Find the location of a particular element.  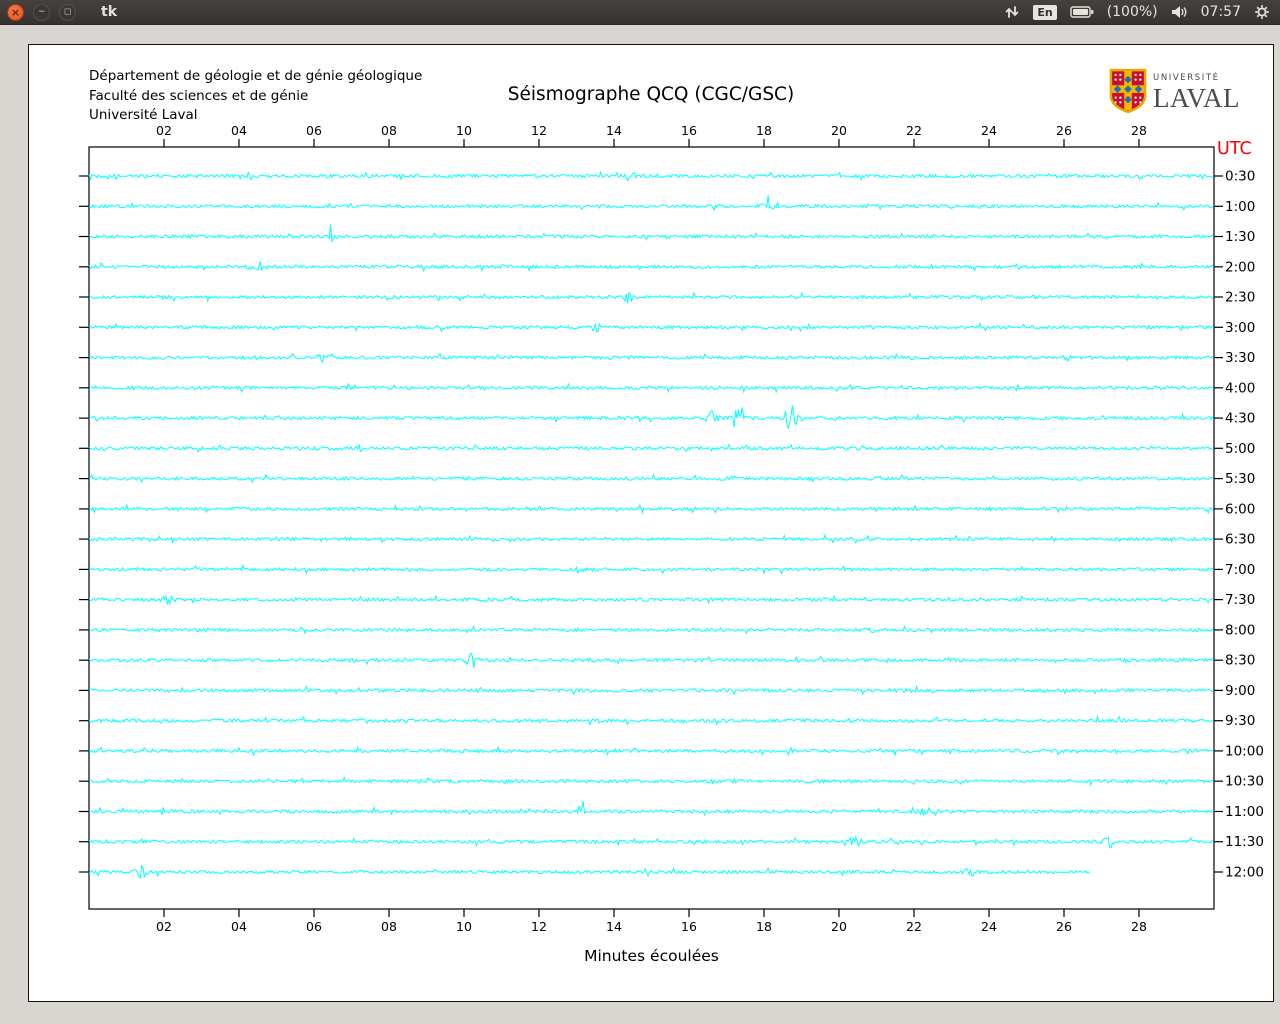

volume-icon is located at coordinates (1179, 12).